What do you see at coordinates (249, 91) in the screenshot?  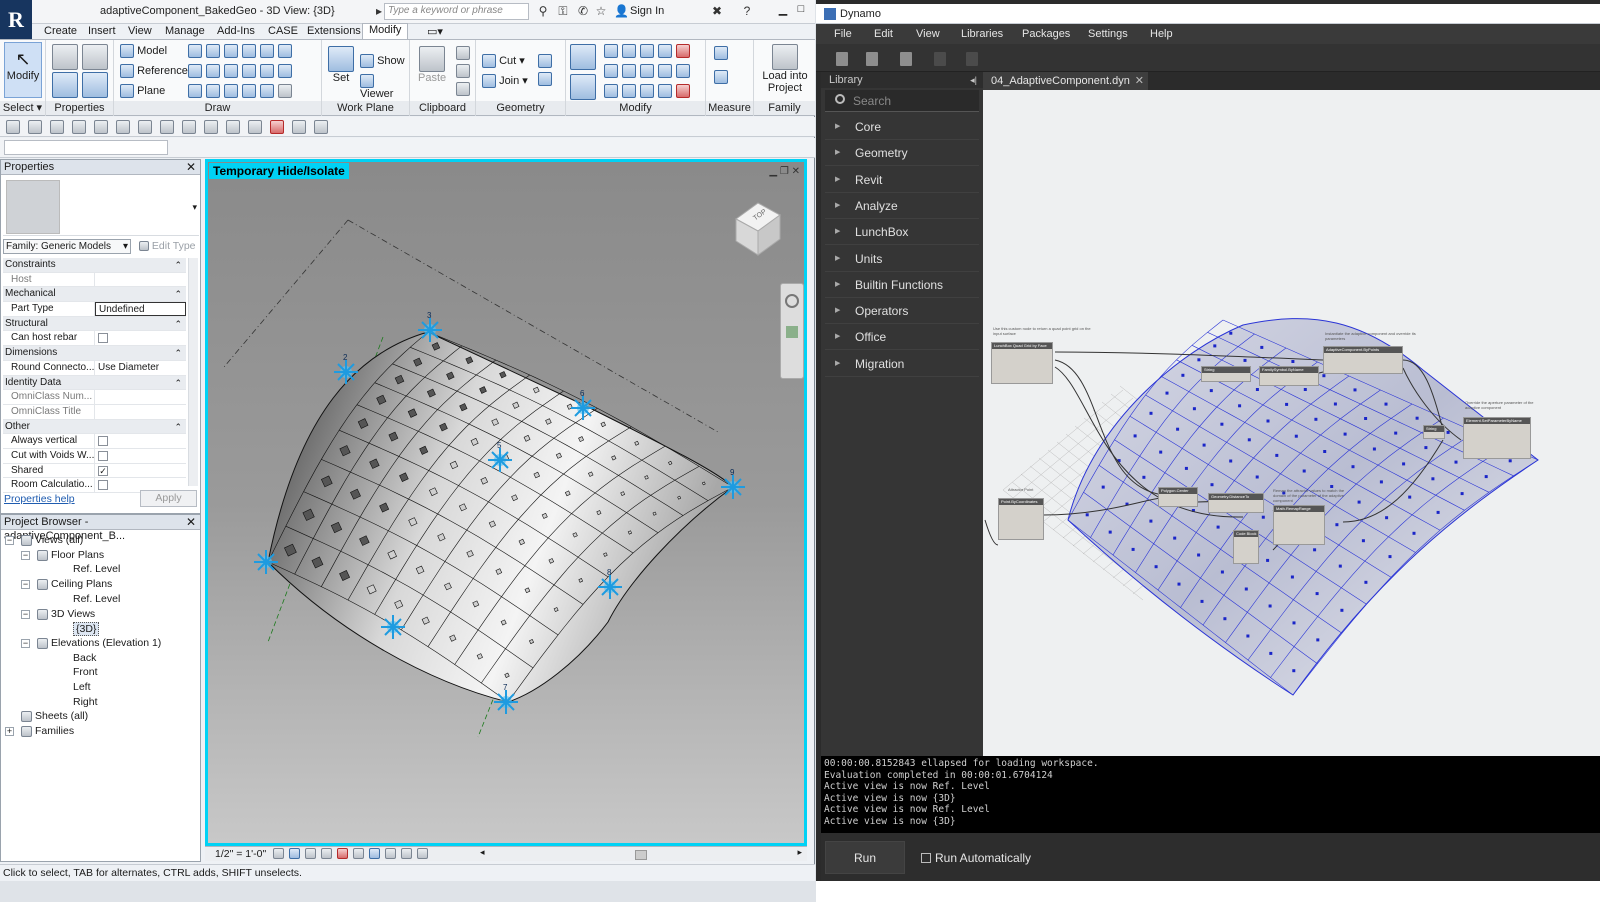 I see `point-element-icon` at bounding box center [249, 91].